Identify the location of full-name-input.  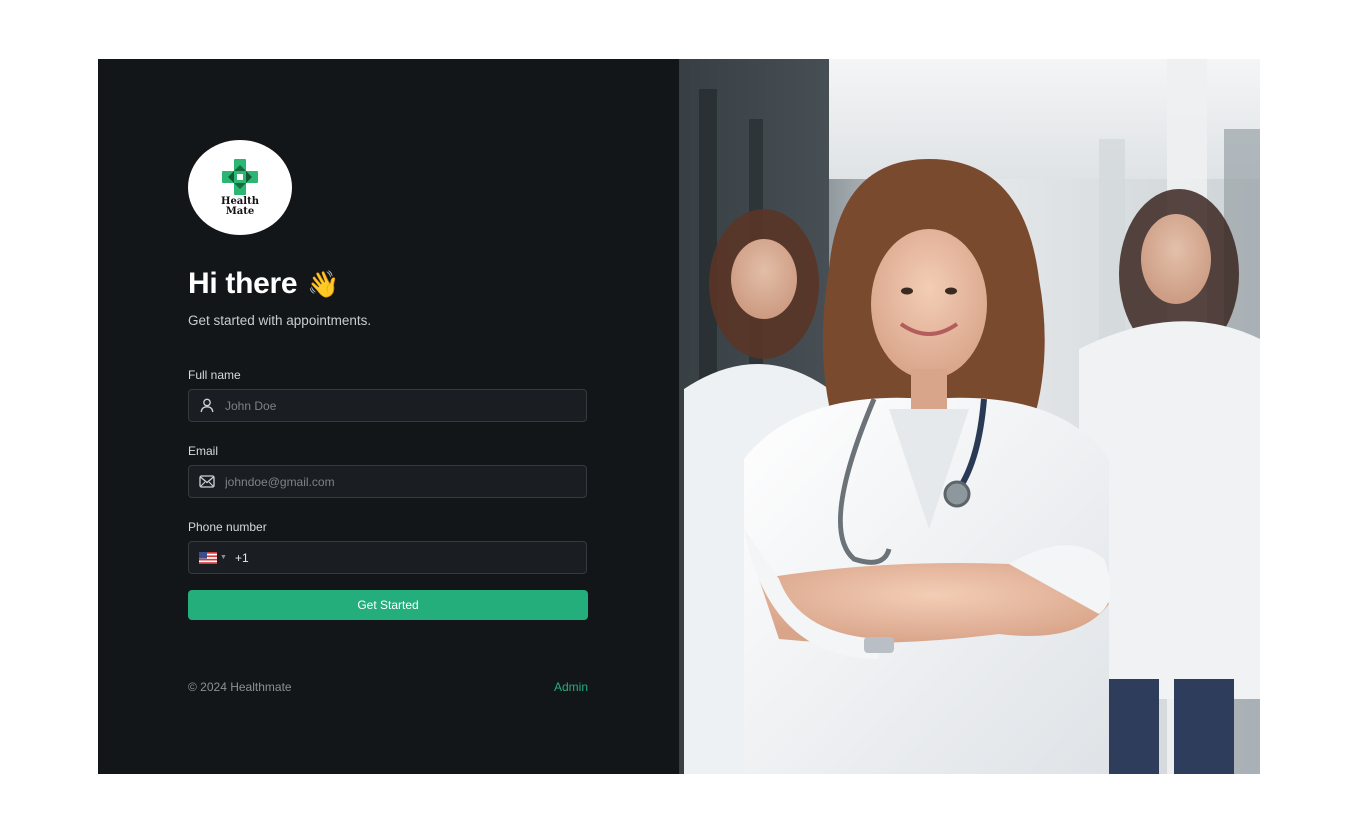
(395, 405).